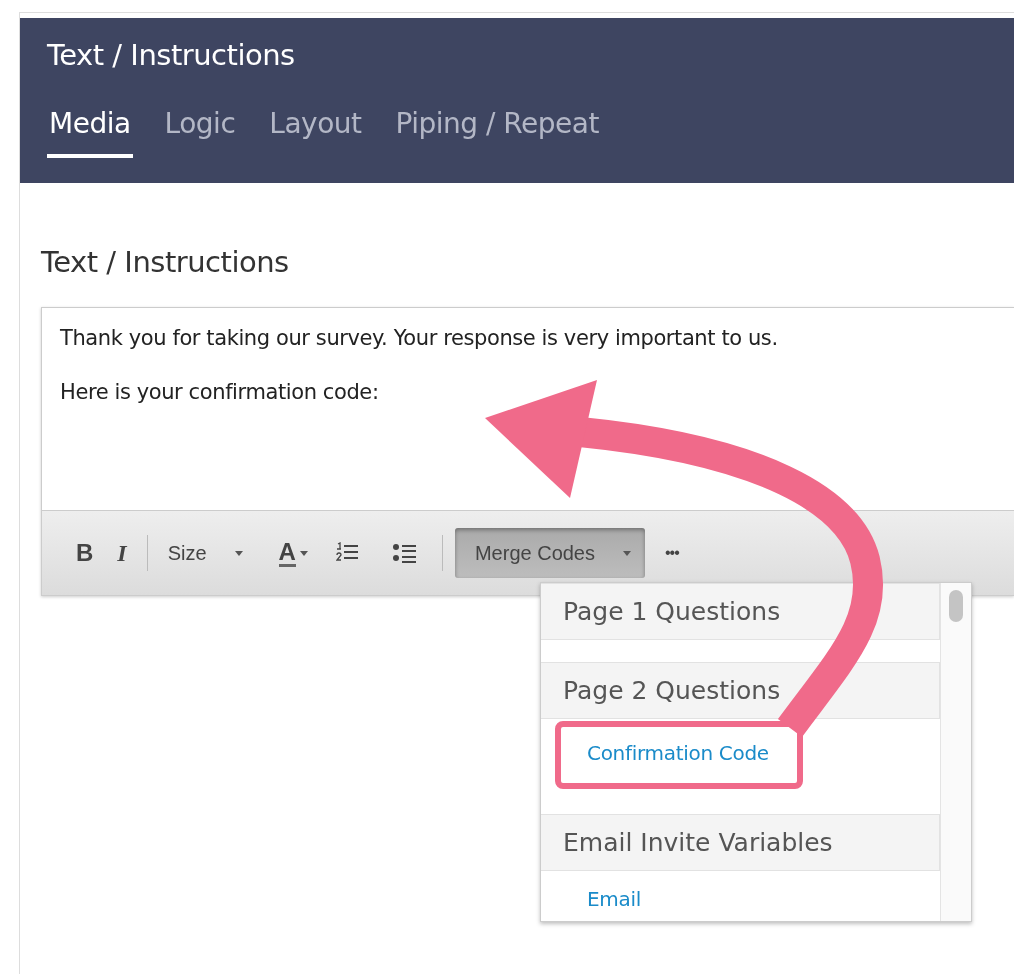 Image resolution: width=1014 pixels, height=974 pixels. I want to click on dialog-title: Text / Instructions, so click(171, 55).